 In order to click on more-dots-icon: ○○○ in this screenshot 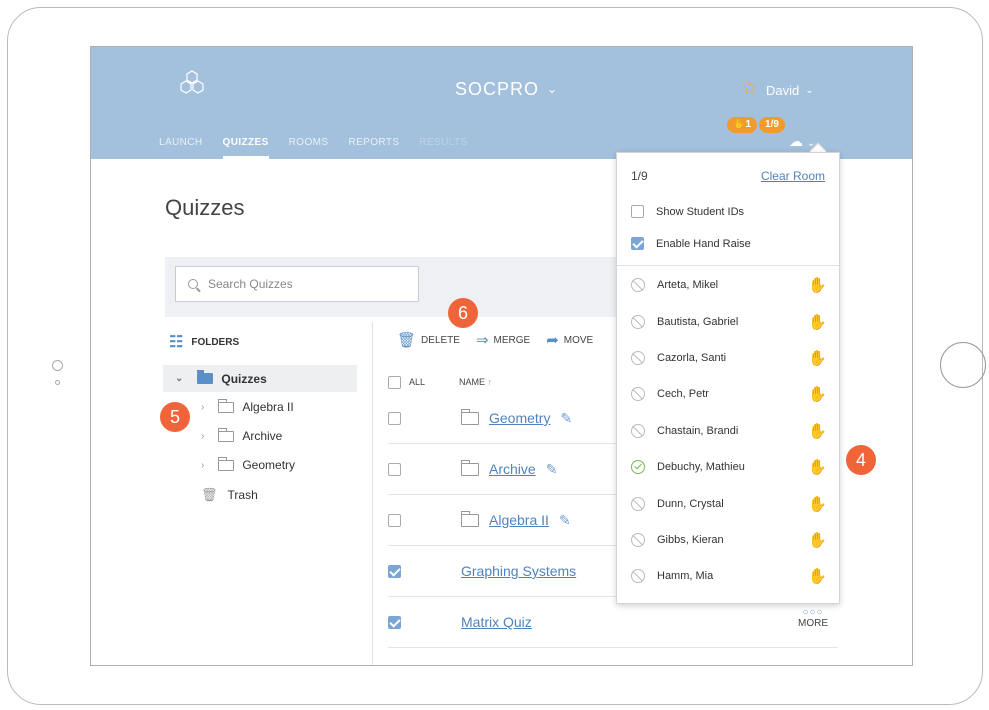, I will do `click(813, 612)`.